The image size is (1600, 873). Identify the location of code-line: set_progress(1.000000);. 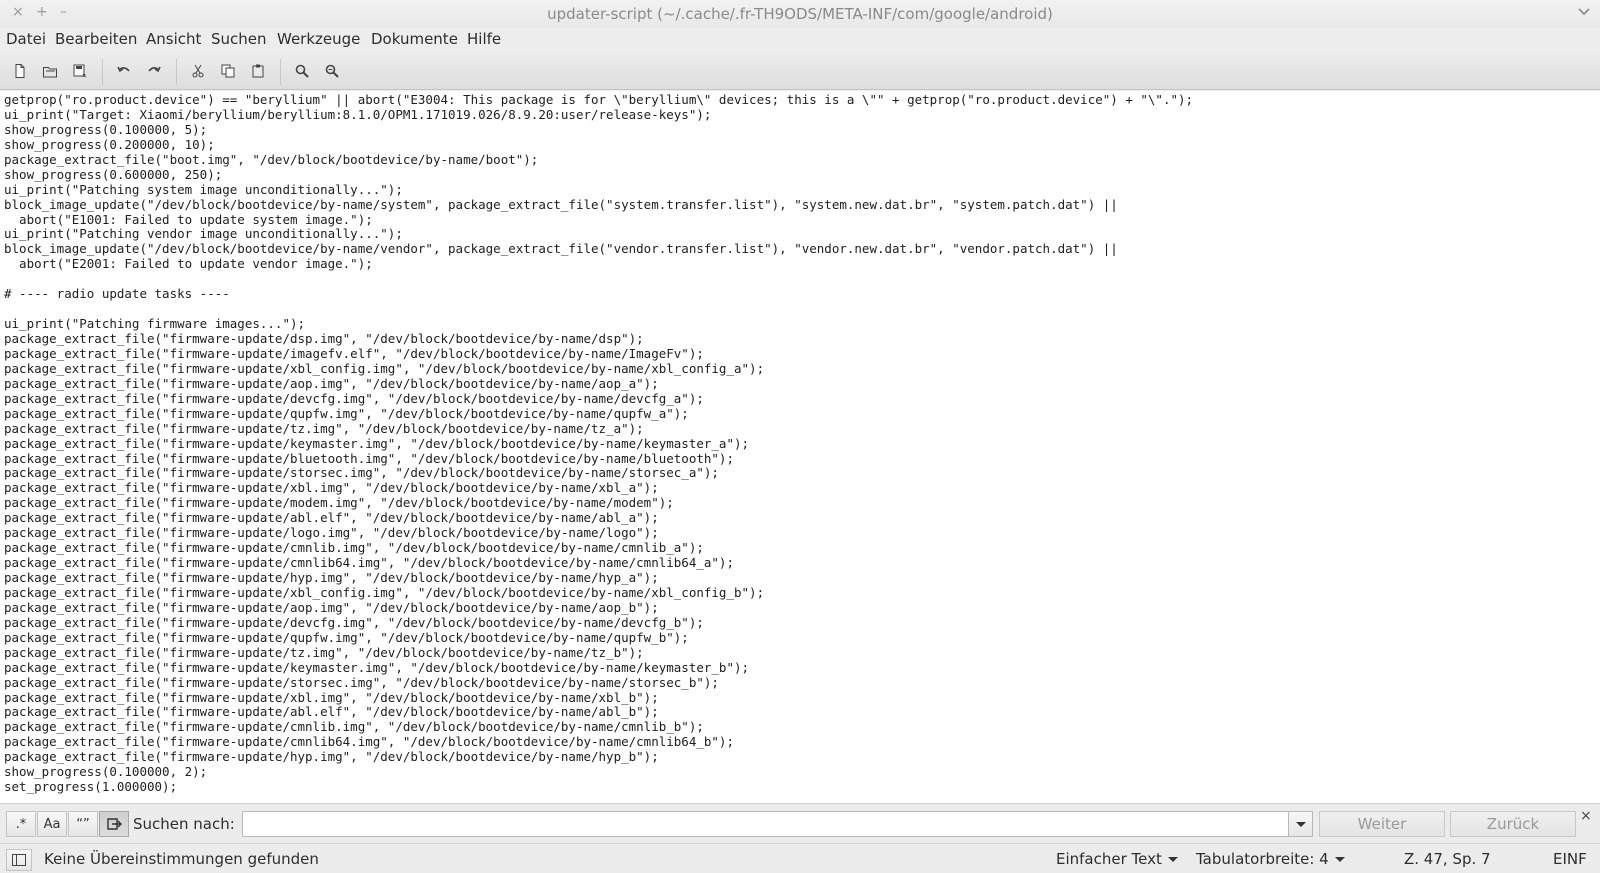
(802, 787).